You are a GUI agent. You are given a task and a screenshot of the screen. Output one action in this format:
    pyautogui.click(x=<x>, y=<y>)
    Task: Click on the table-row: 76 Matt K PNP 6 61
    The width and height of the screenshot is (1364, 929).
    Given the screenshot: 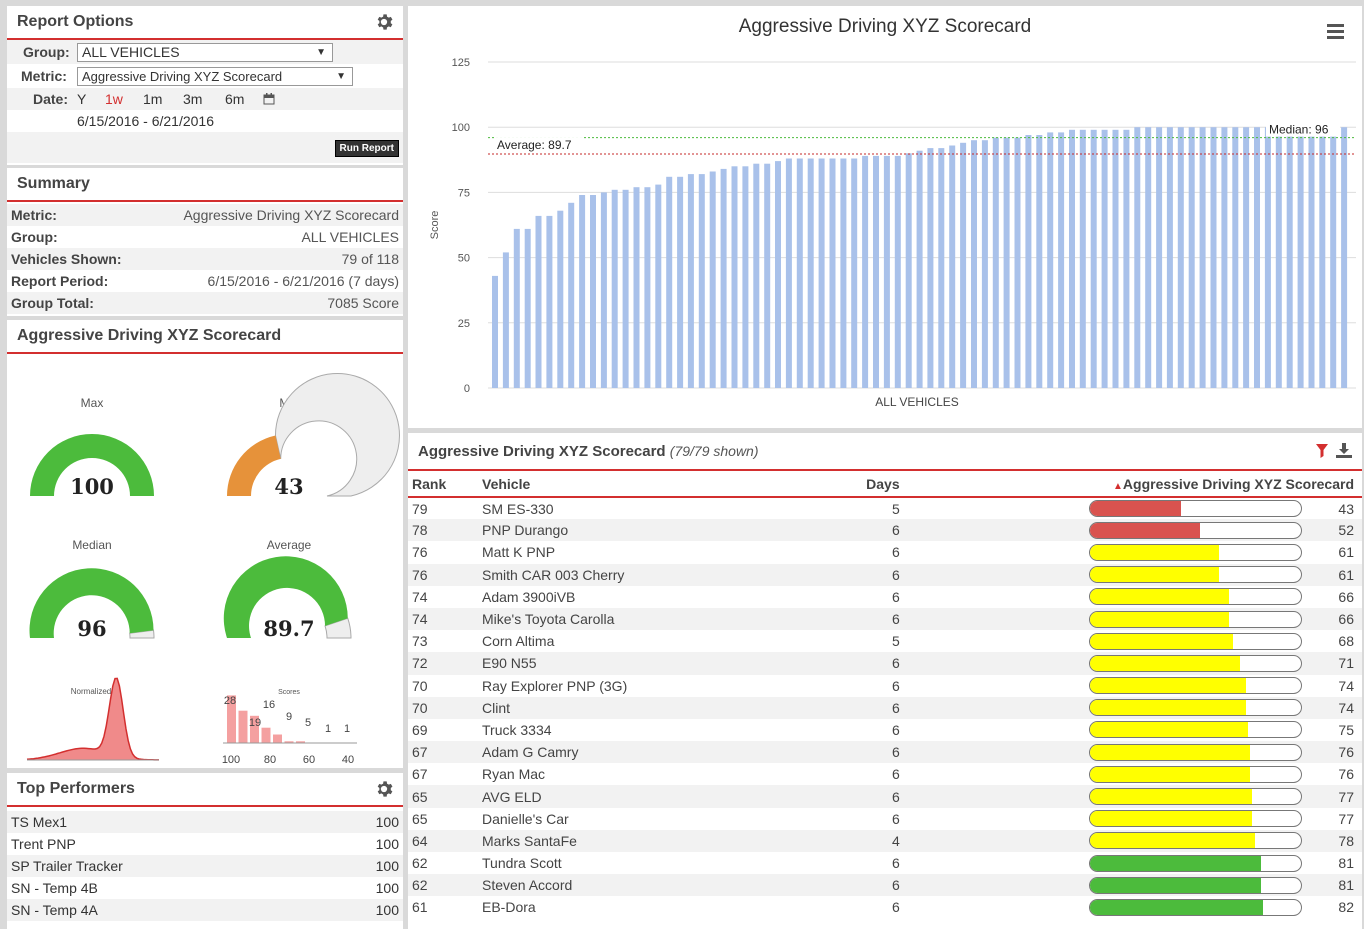 What is the action you would take?
    pyautogui.click(x=885, y=552)
    